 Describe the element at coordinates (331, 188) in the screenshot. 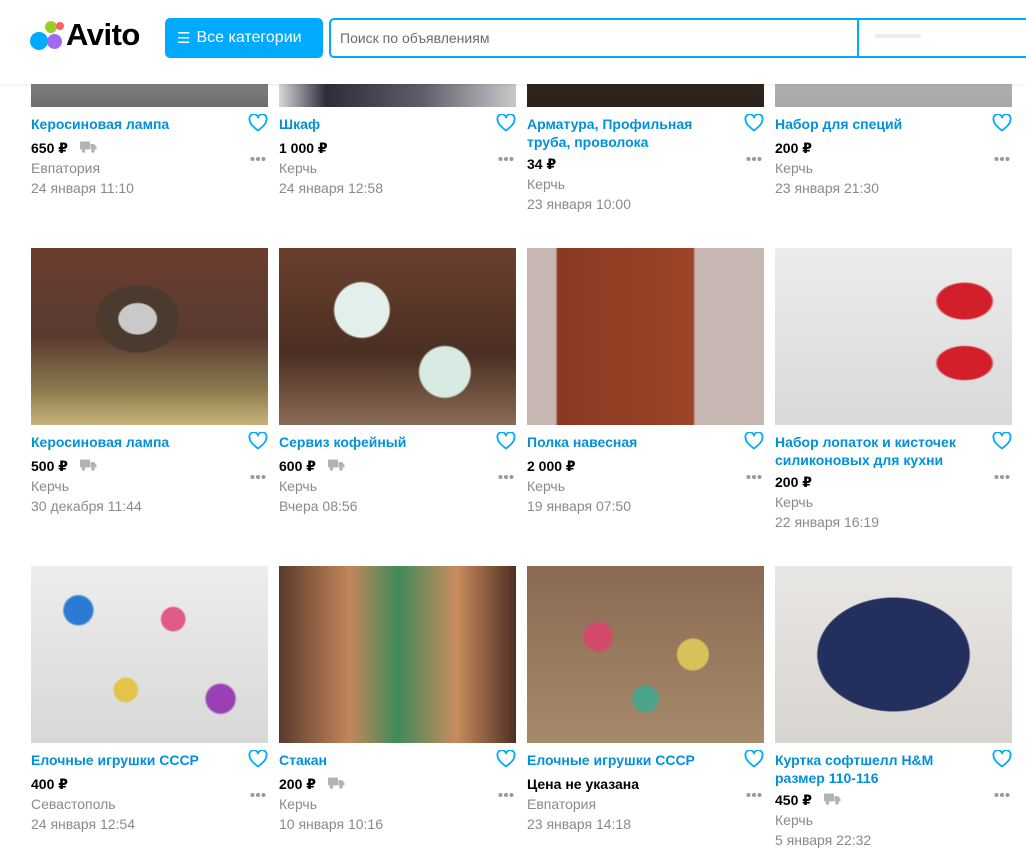

I see `listing-date: 24 января 12:58` at that location.